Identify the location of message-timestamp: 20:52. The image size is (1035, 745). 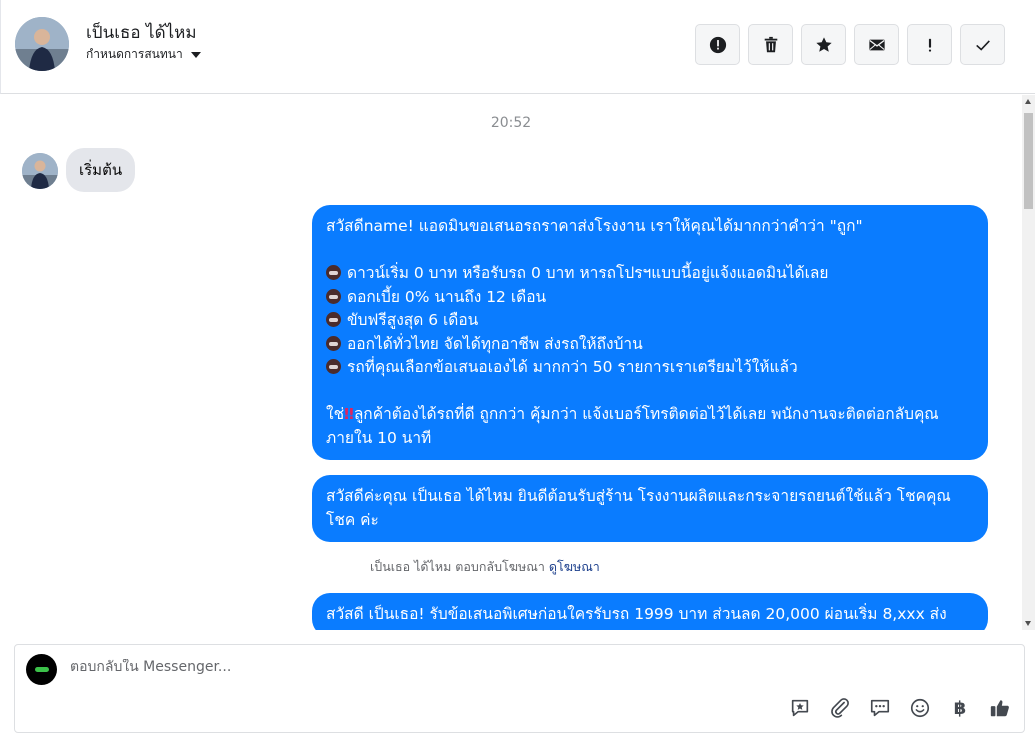
(511, 123).